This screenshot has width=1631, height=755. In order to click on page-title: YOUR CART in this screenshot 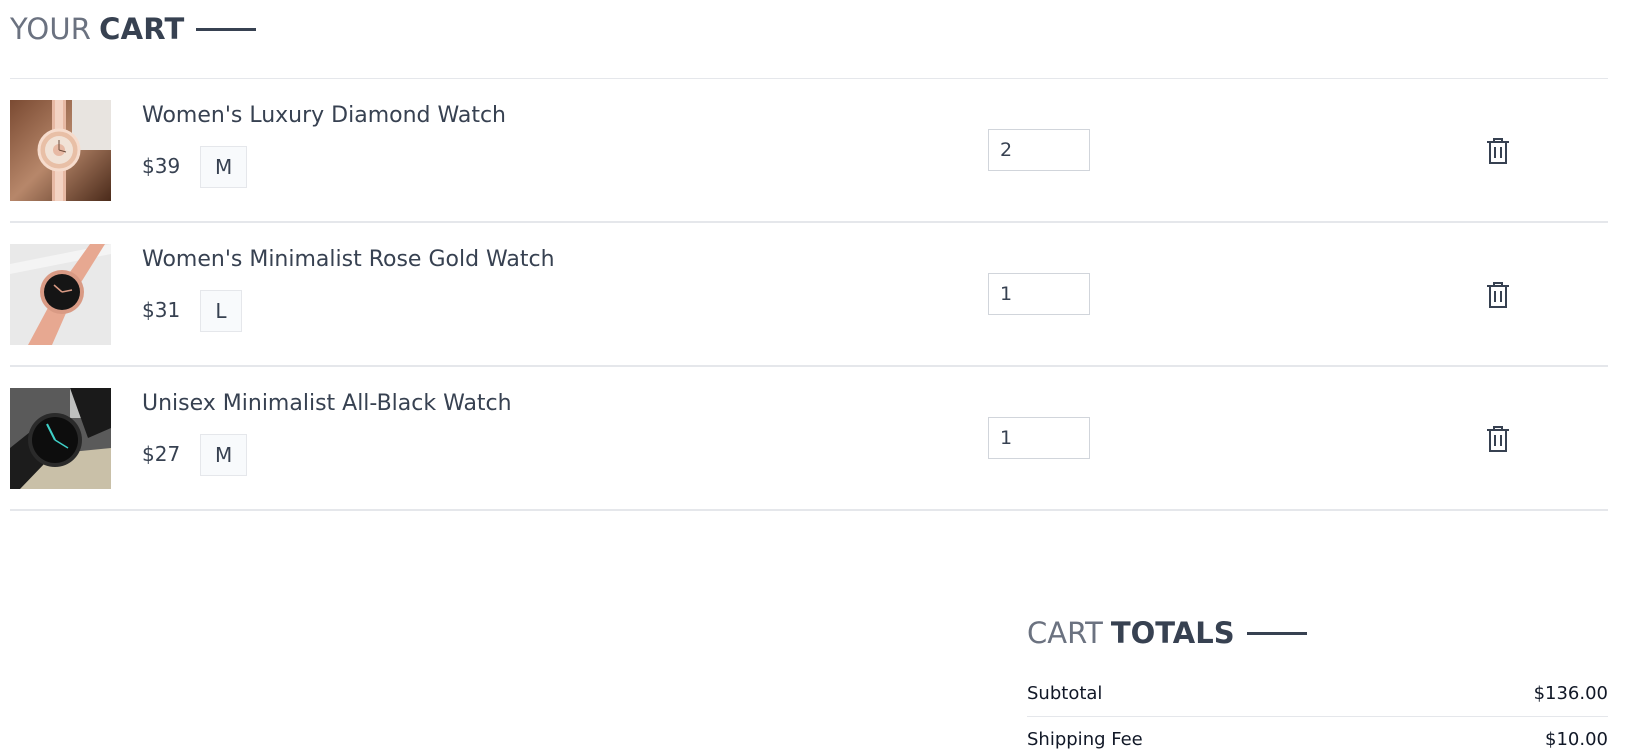, I will do `click(133, 29)`.